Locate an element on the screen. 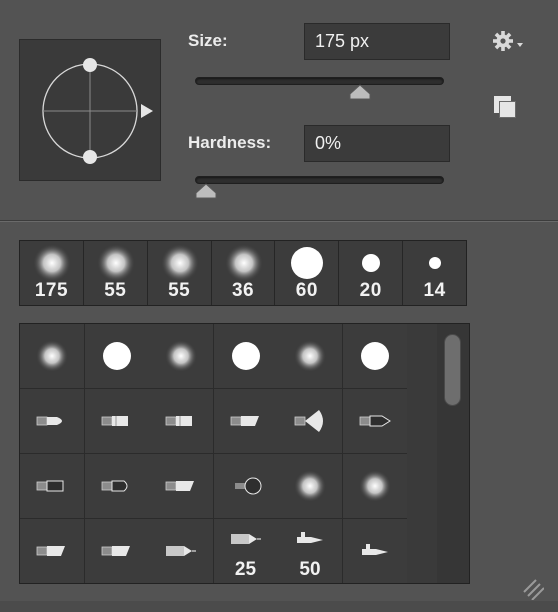  panel-bottom-edge is located at coordinates (279, 606).